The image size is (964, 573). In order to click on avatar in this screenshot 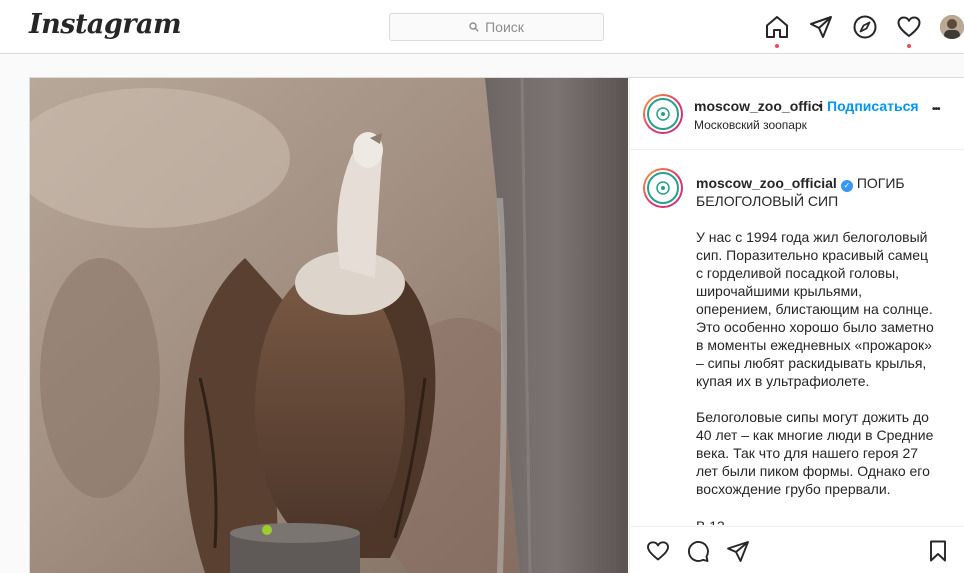, I will do `click(952, 27)`.